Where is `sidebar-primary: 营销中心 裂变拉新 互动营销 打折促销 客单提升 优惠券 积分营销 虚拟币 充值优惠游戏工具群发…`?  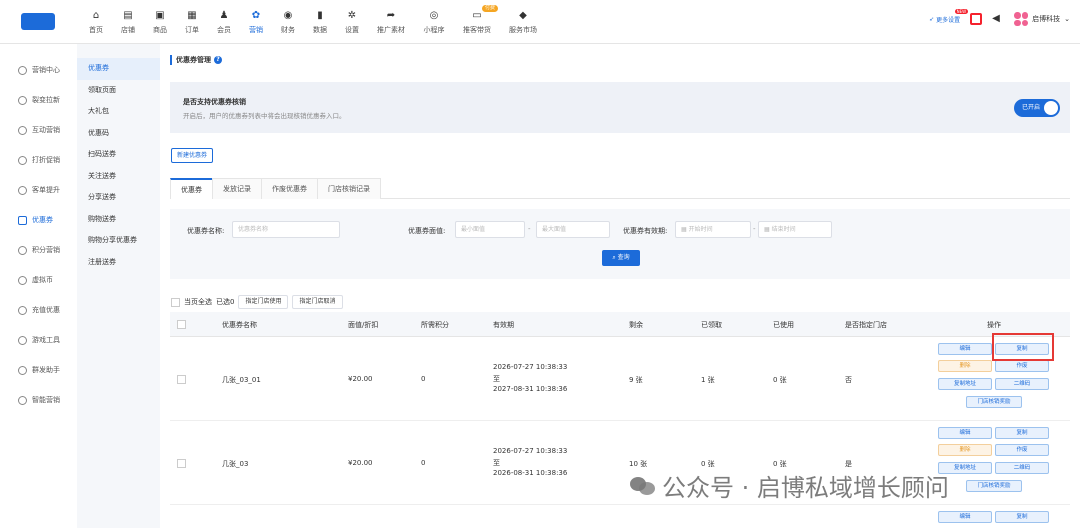 sidebar-primary: 营销中心 裂变拉新 互动营销 打折促销 客单提升 优惠券 积分营销 虚拟币 充值优惠游戏工具群发… is located at coordinates (38, 286).